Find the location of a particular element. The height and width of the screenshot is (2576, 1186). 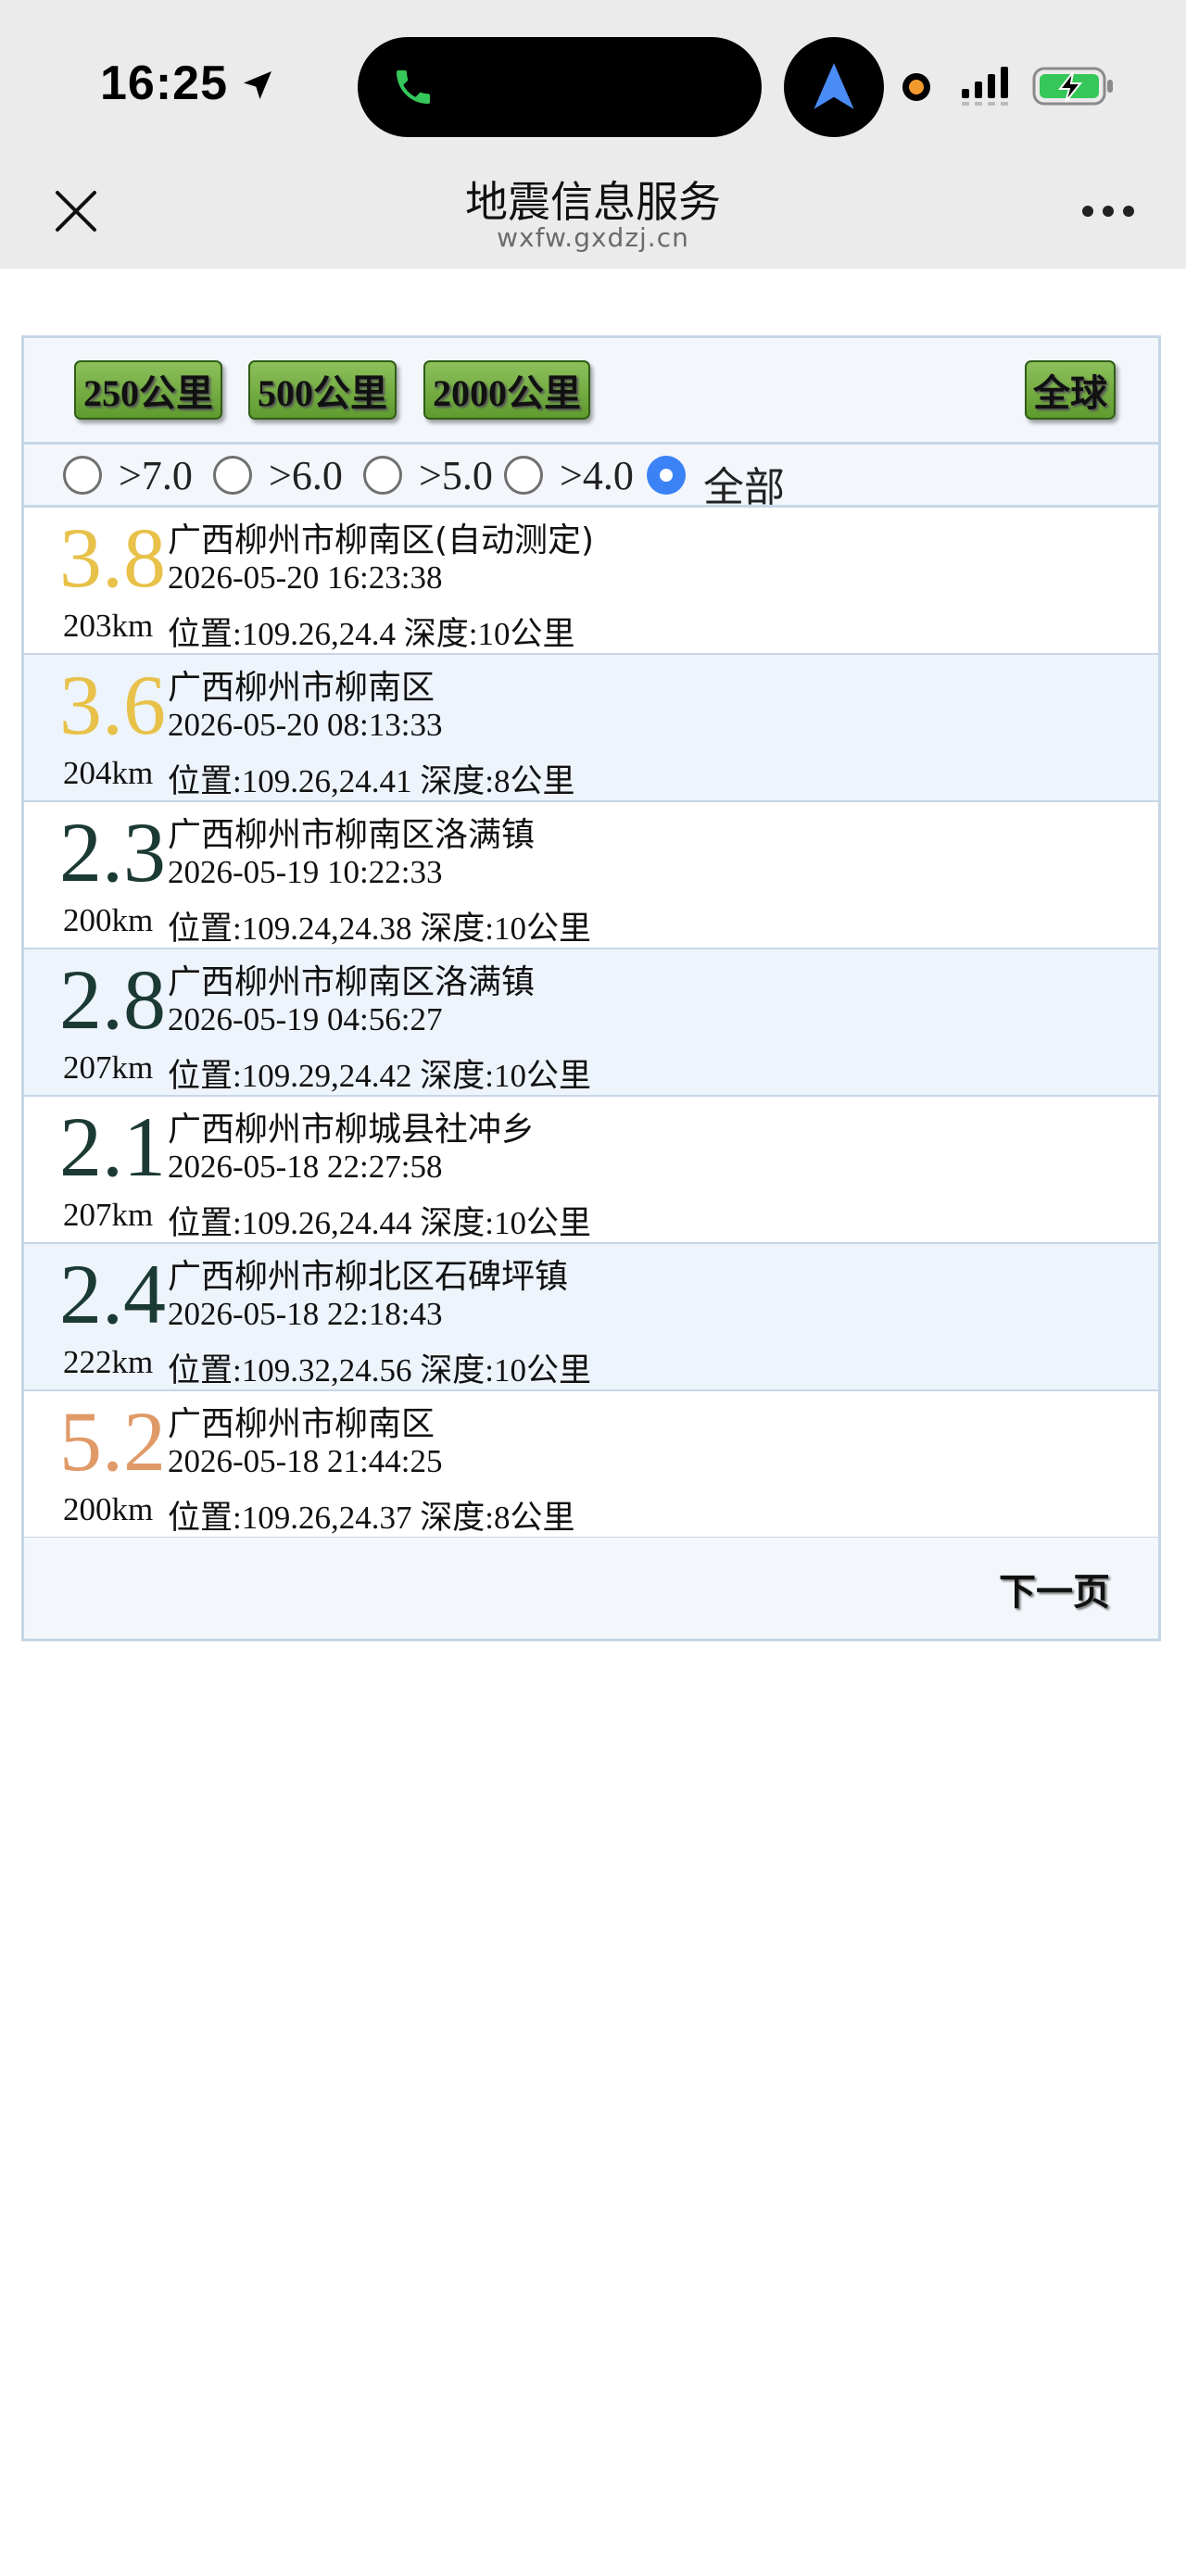

navigation-icon is located at coordinates (834, 86).